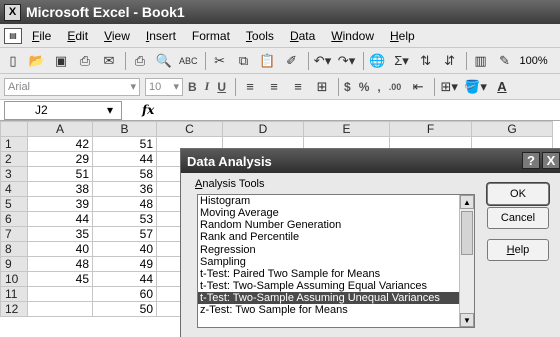 The height and width of the screenshot is (337, 560). What do you see at coordinates (336, 201) in the screenshot?
I see `list-item: Histogram` at bounding box center [336, 201].